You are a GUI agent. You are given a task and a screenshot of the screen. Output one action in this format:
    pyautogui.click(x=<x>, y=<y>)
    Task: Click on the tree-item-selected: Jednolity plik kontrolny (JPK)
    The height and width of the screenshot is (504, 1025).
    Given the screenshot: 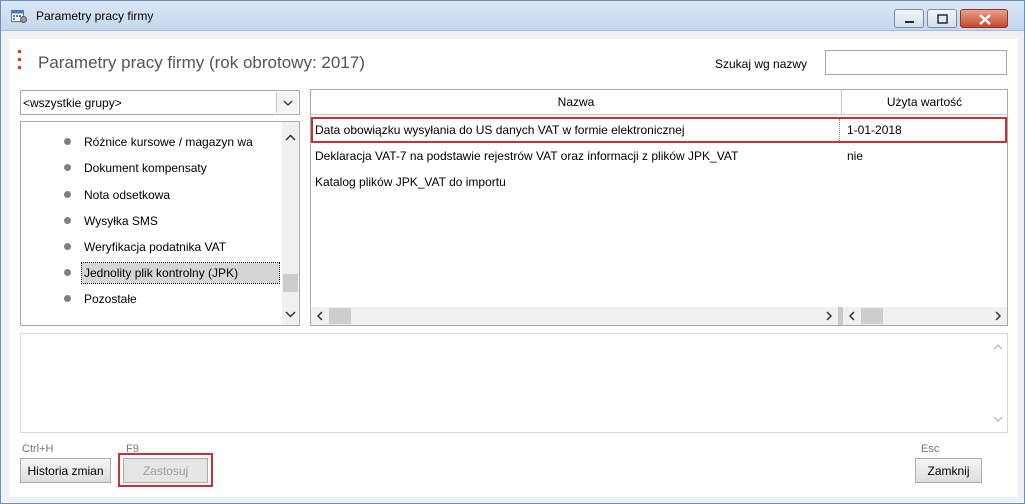 What is the action you would take?
    pyautogui.click(x=150, y=273)
    